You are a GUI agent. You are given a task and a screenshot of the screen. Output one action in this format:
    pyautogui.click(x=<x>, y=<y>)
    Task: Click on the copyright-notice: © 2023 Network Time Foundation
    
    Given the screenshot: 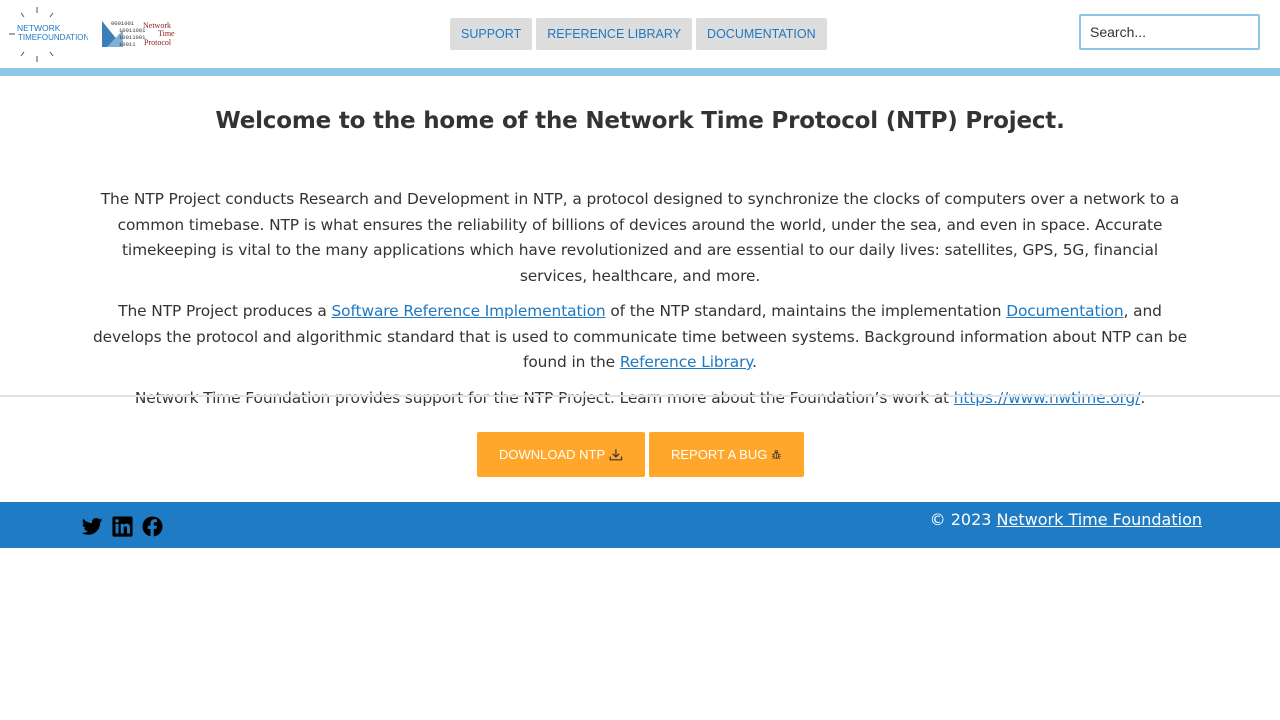 What is the action you would take?
    pyautogui.click(x=1066, y=519)
    